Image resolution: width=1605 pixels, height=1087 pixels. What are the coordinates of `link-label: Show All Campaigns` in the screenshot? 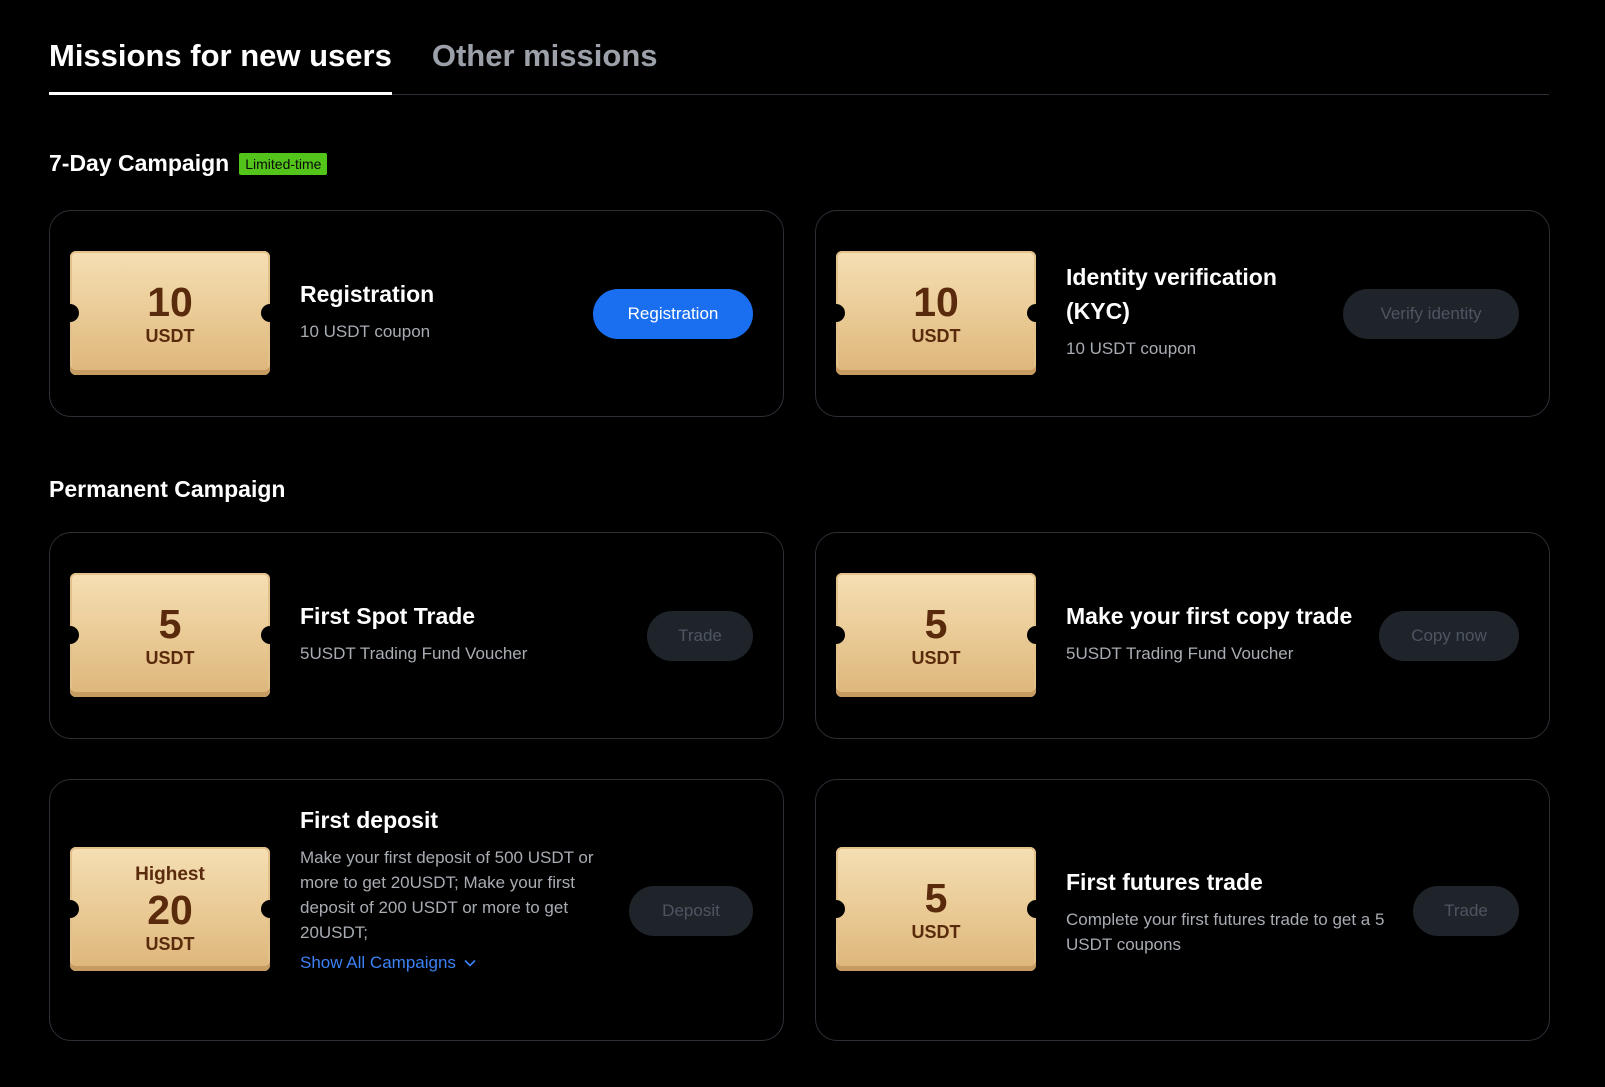 It's located at (378, 962).